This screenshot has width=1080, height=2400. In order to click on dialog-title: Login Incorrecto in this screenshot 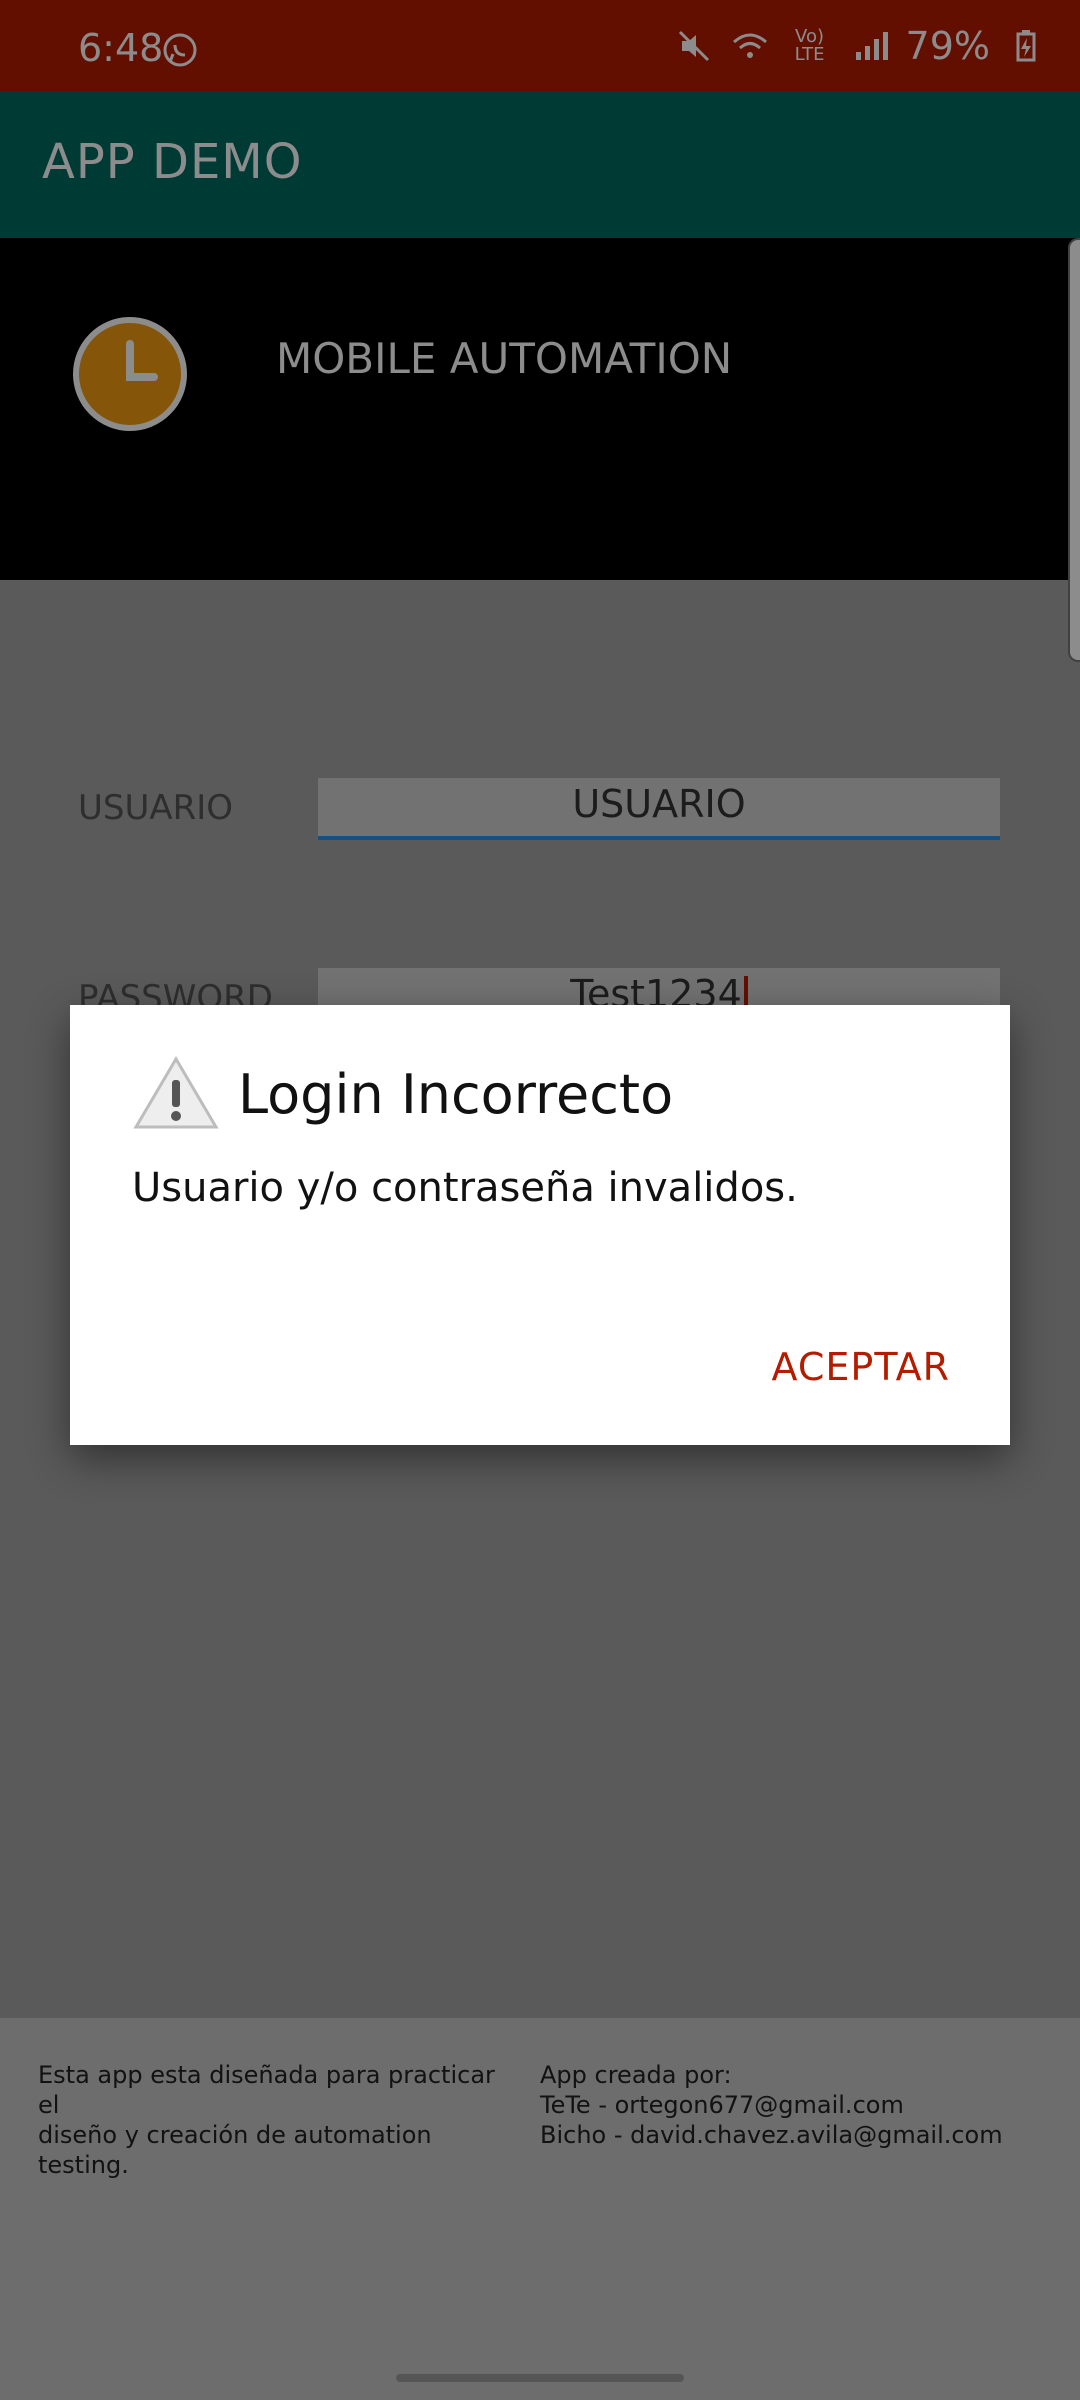, I will do `click(456, 1094)`.